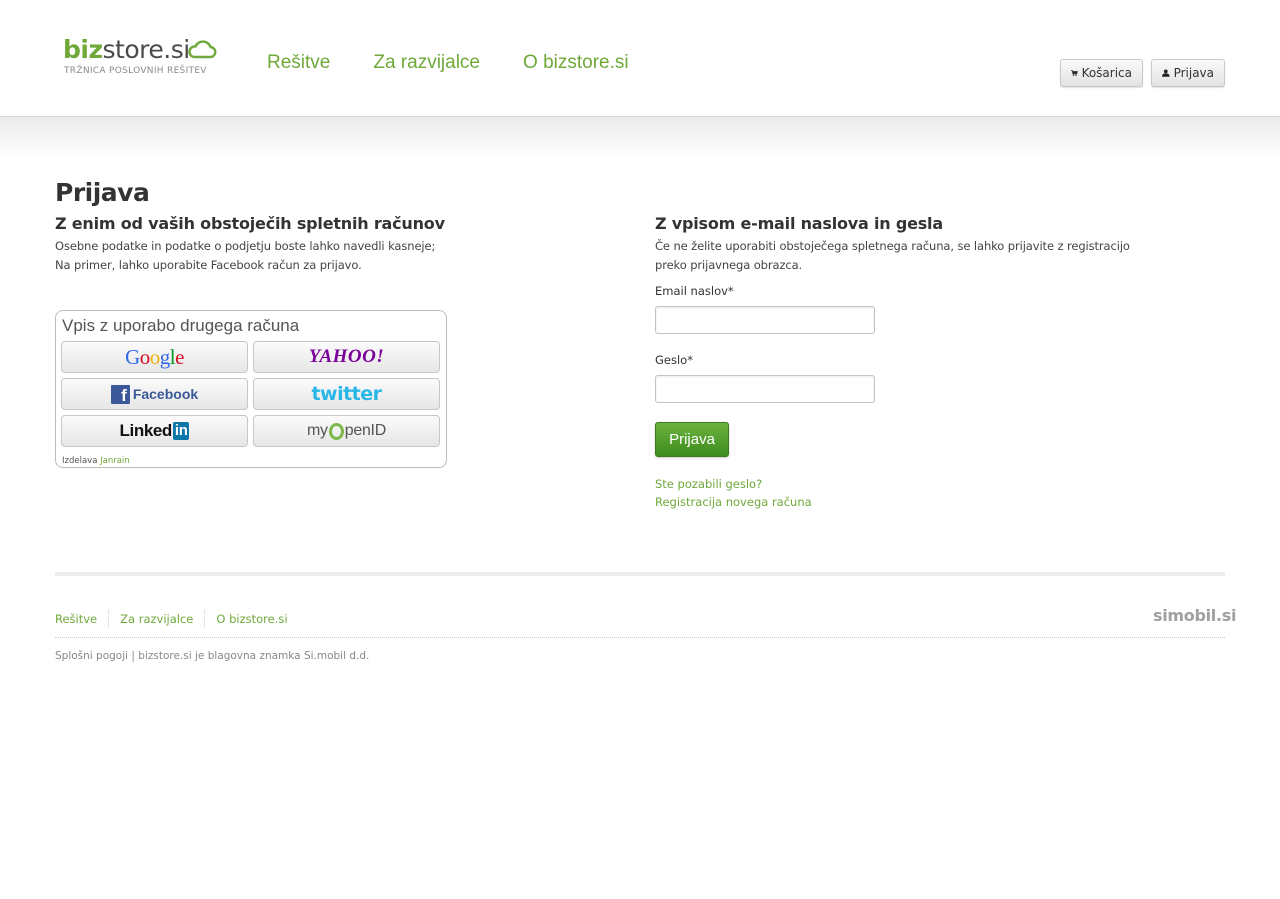  What do you see at coordinates (146, 49) in the screenshot?
I see `logo-store: store.si` at bounding box center [146, 49].